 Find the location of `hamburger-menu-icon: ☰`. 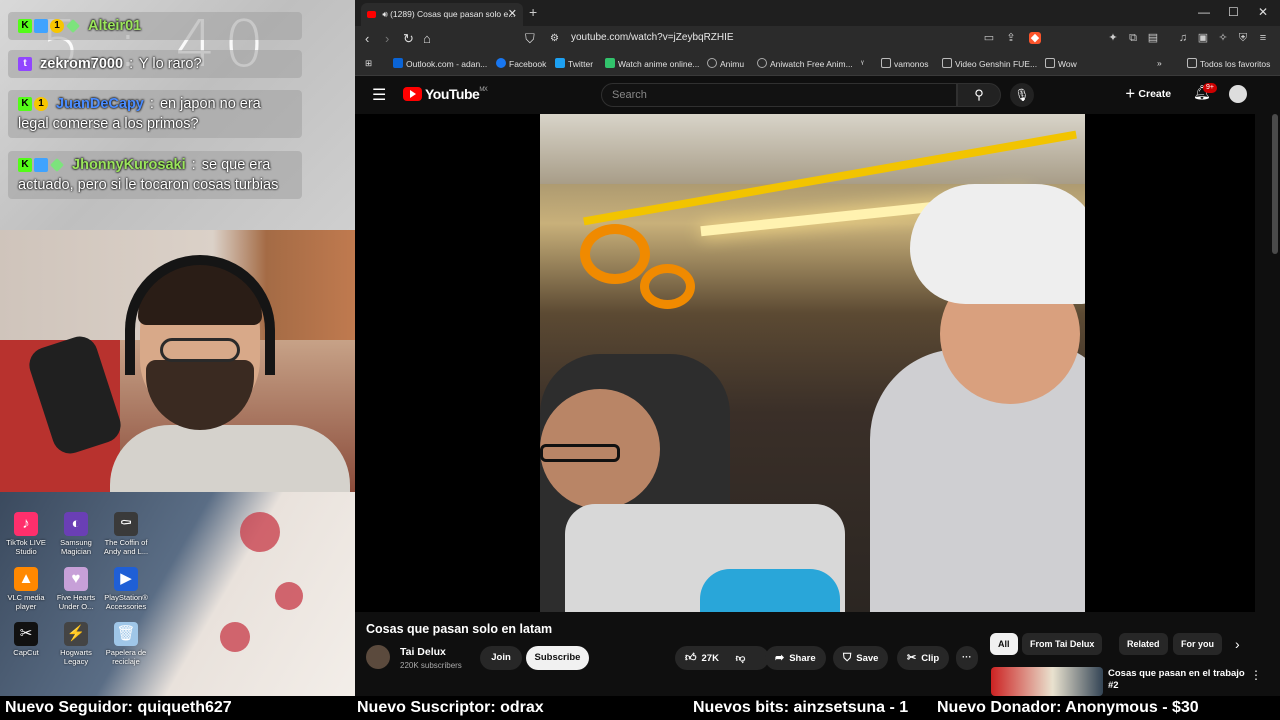

hamburger-menu-icon: ☰ is located at coordinates (379, 95).